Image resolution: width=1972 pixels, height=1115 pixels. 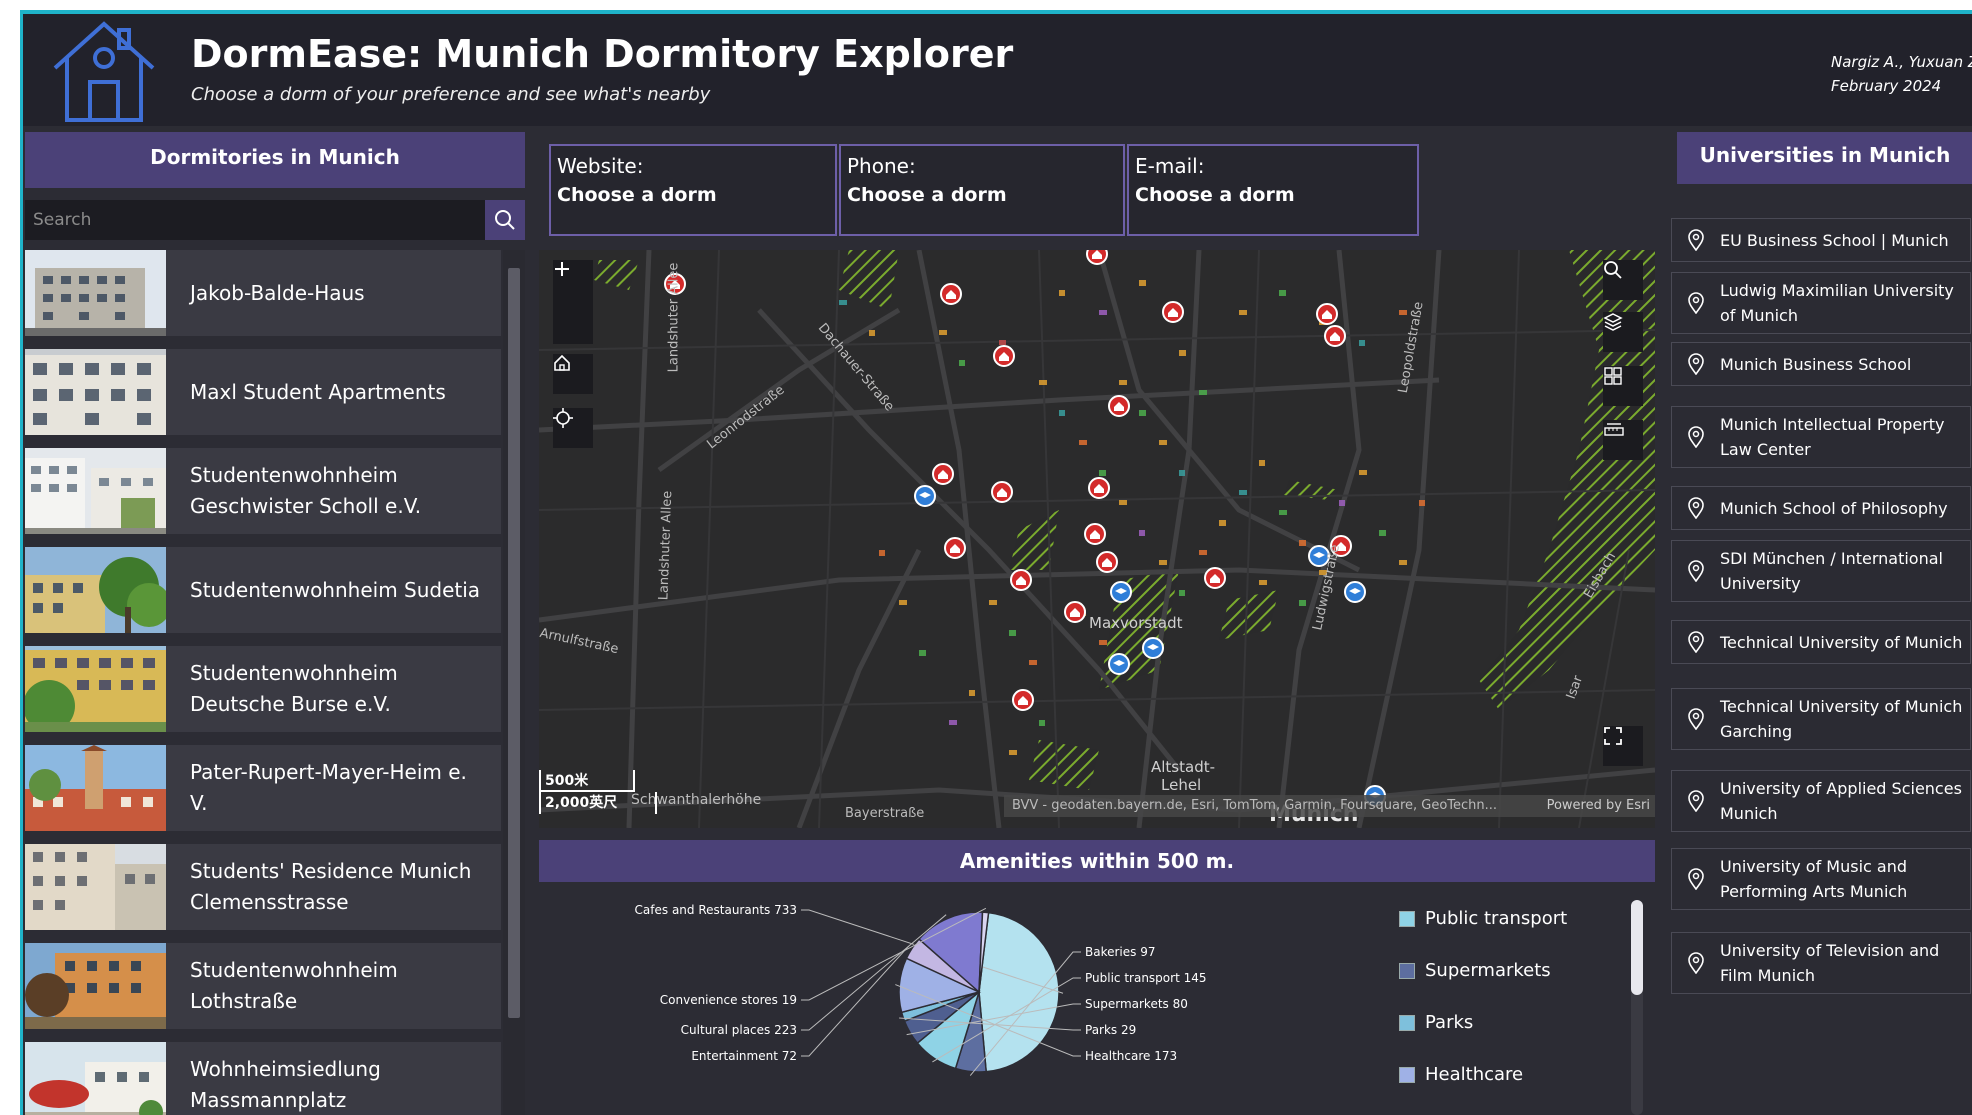 I want to click on zoom-out-icon, so click(x=562, y=269).